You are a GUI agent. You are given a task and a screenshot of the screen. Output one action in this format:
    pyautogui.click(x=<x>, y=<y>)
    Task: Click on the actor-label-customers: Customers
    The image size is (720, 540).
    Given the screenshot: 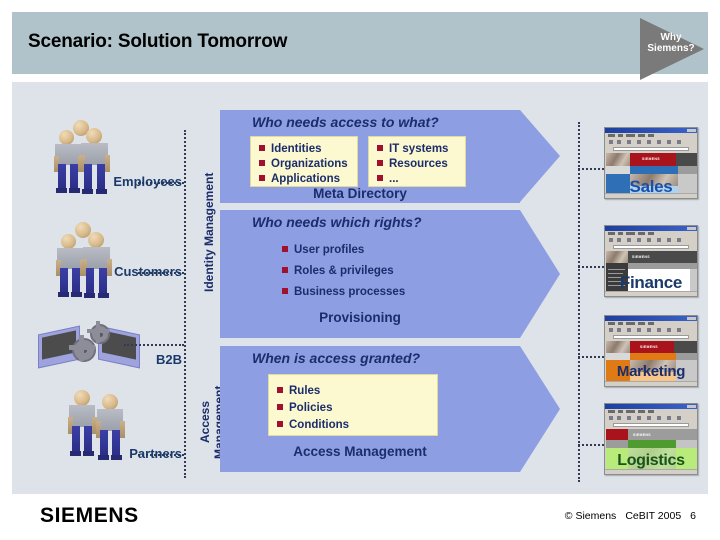 What is the action you would take?
    pyautogui.click(x=148, y=271)
    